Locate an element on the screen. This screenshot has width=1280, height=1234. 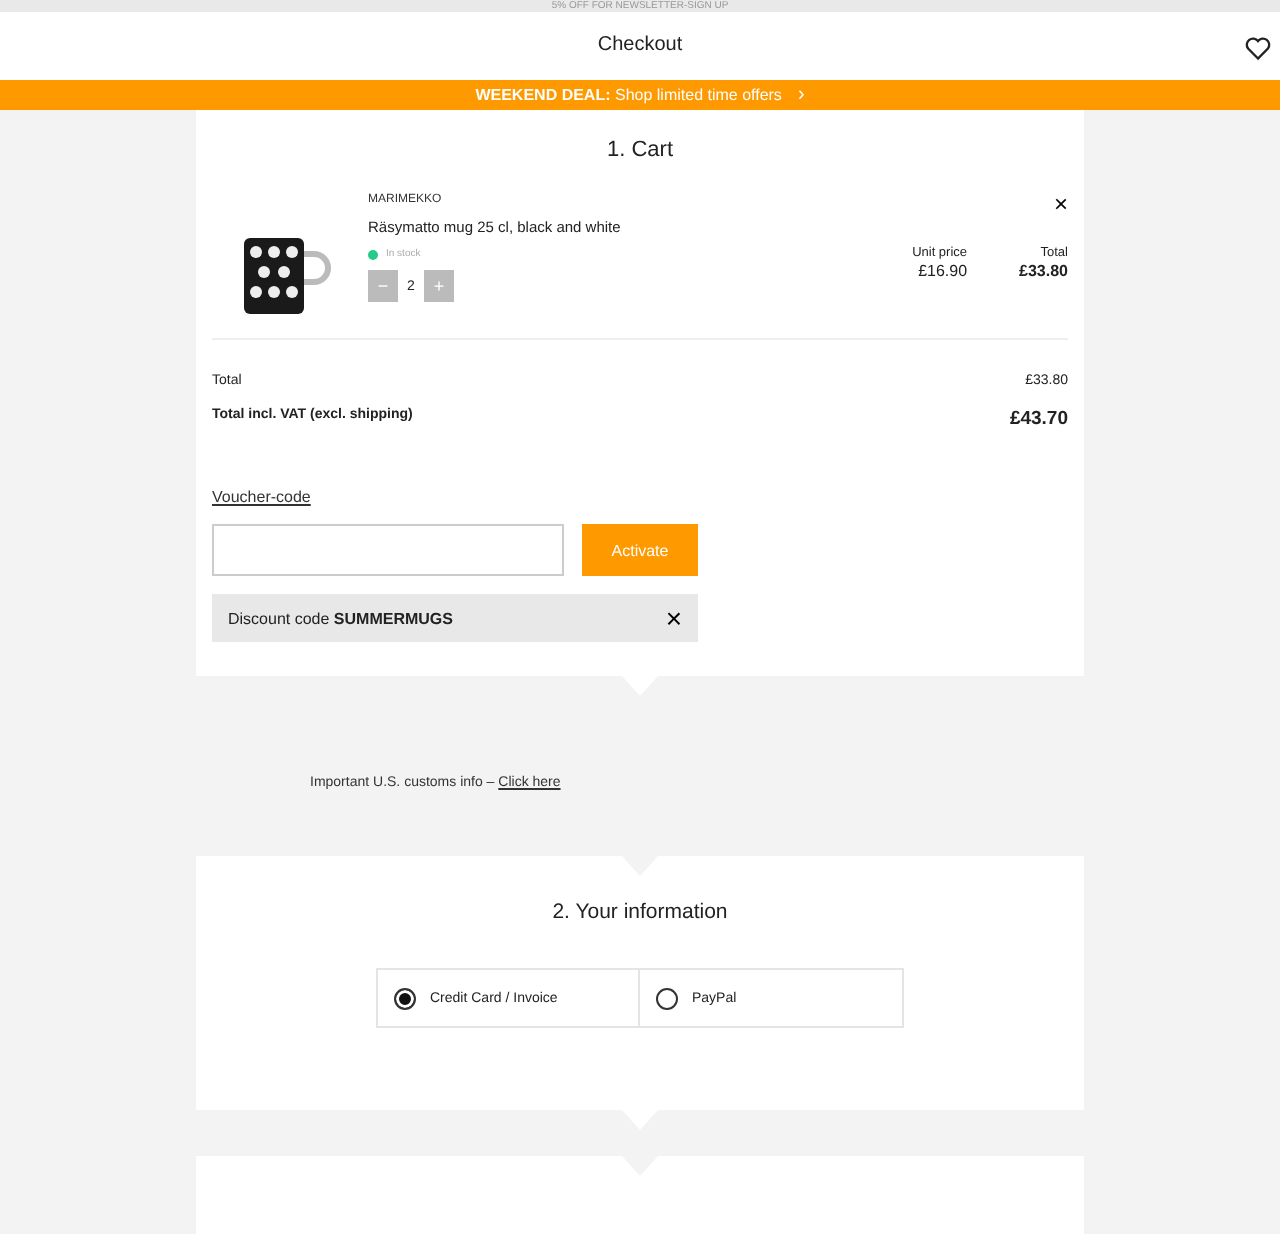
page-title: Checkout is located at coordinates (640, 45).